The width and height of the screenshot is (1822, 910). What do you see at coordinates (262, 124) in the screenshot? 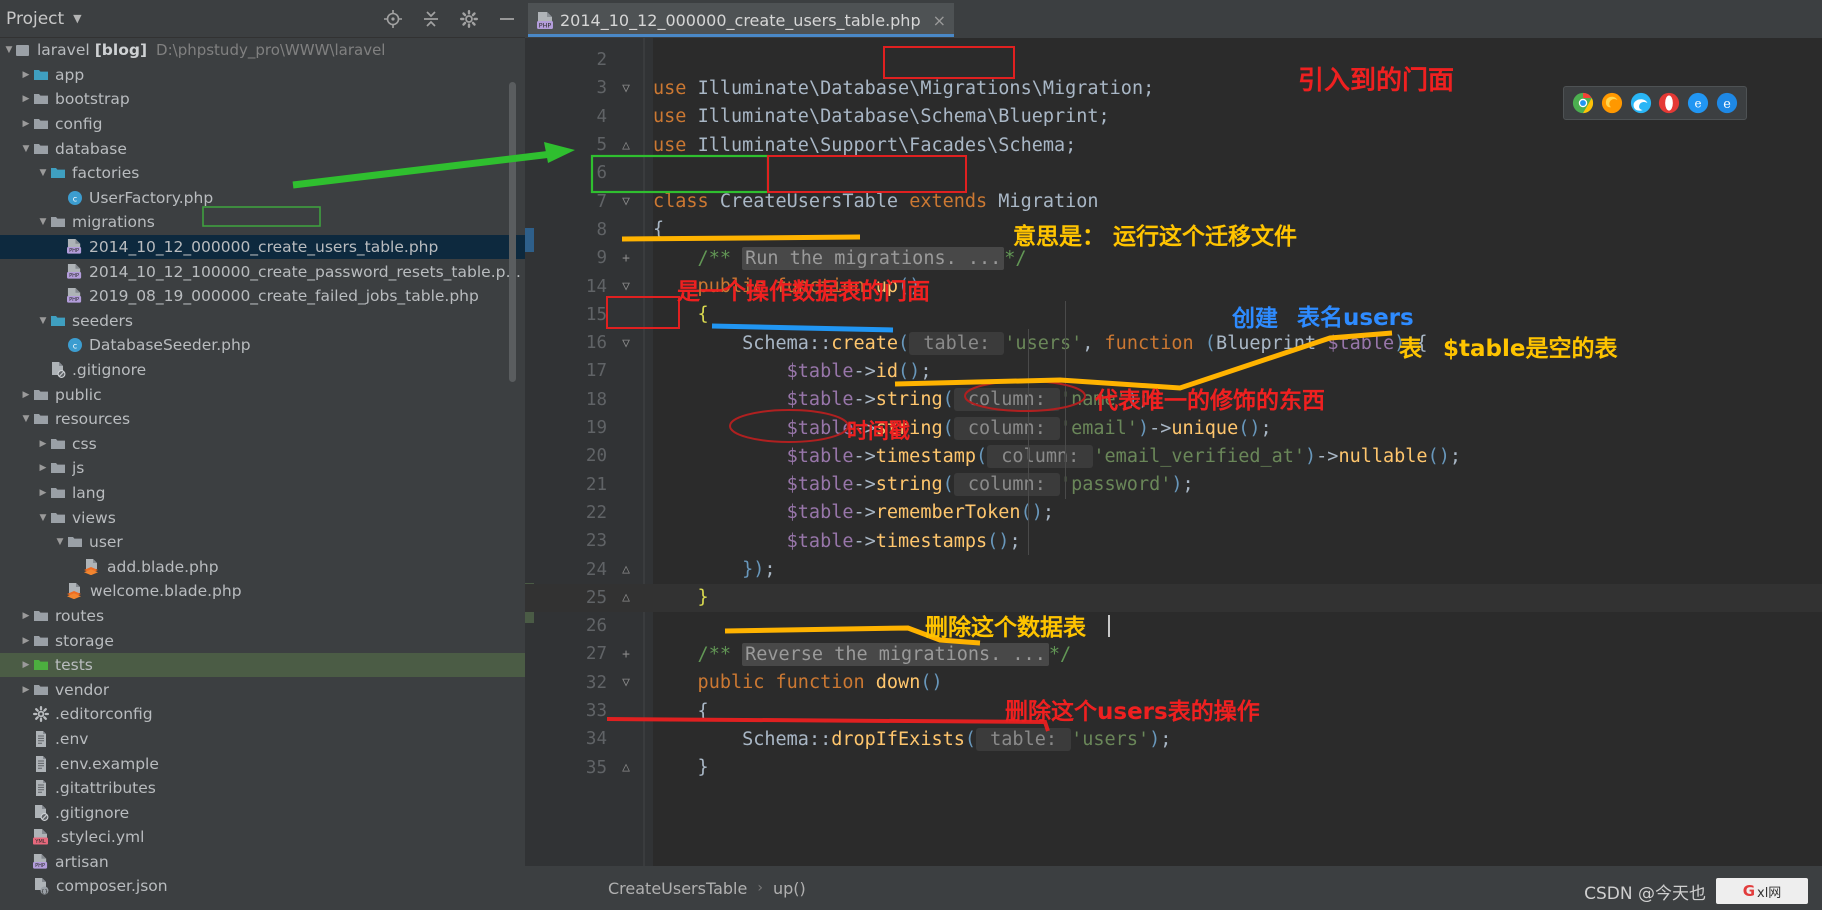
I see `tree-item-config: ▶ config` at bounding box center [262, 124].